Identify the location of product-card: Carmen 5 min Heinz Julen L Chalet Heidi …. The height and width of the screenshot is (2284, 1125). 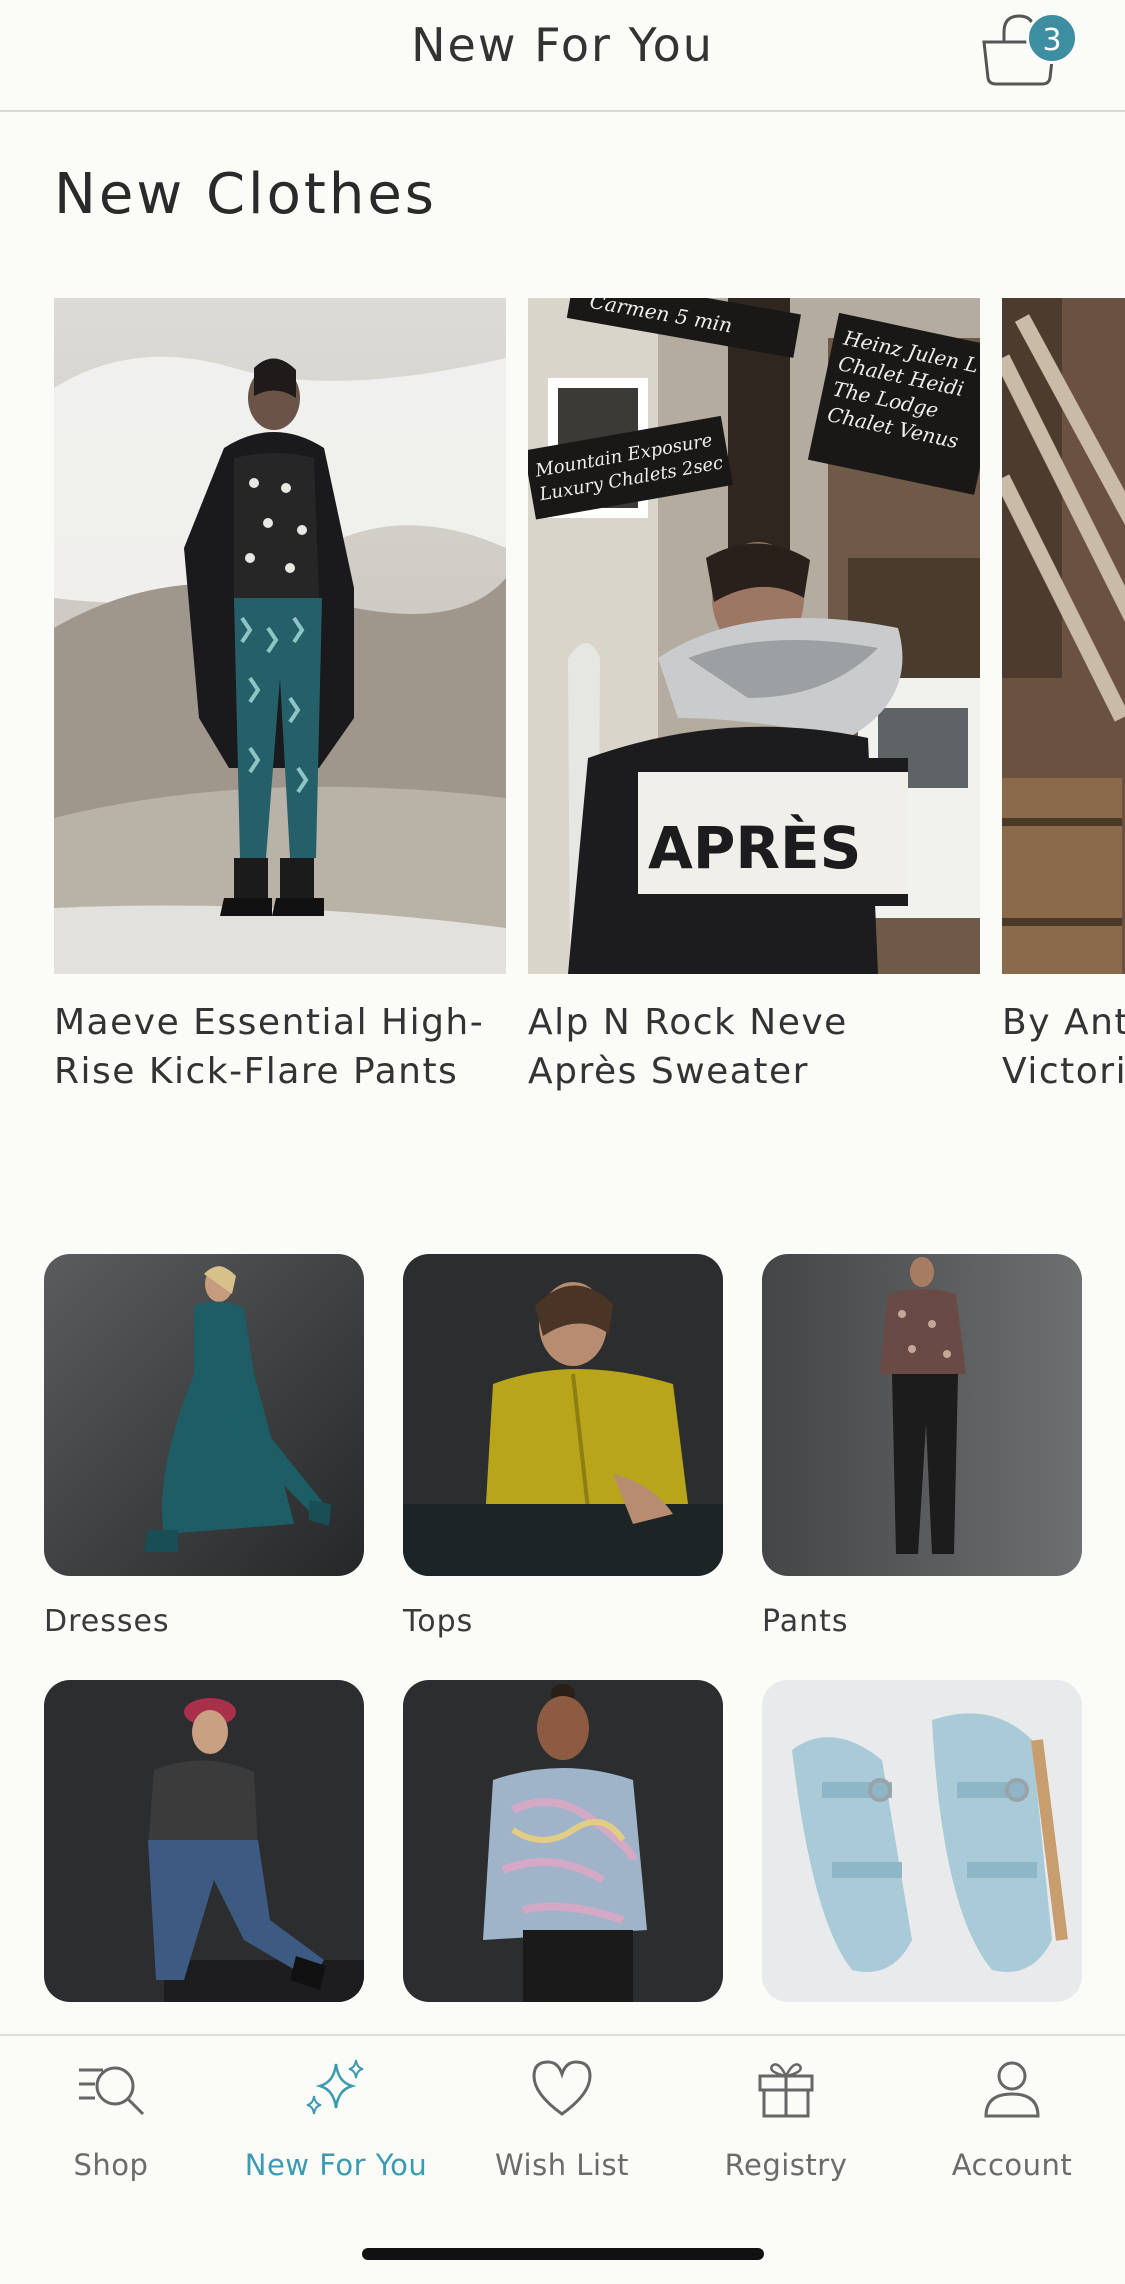
(754, 697).